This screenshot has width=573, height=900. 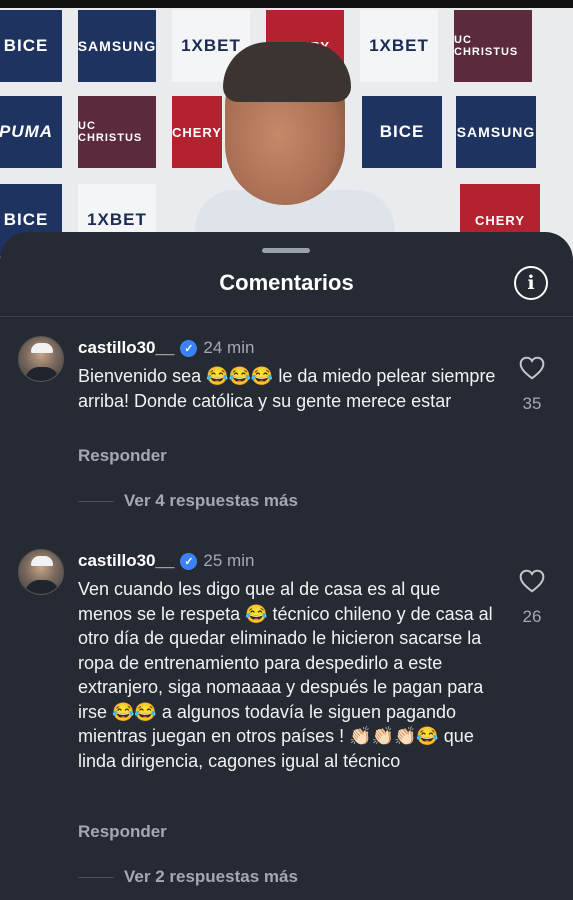 What do you see at coordinates (286, 316) in the screenshot?
I see `divider` at bounding box center [286, 316].